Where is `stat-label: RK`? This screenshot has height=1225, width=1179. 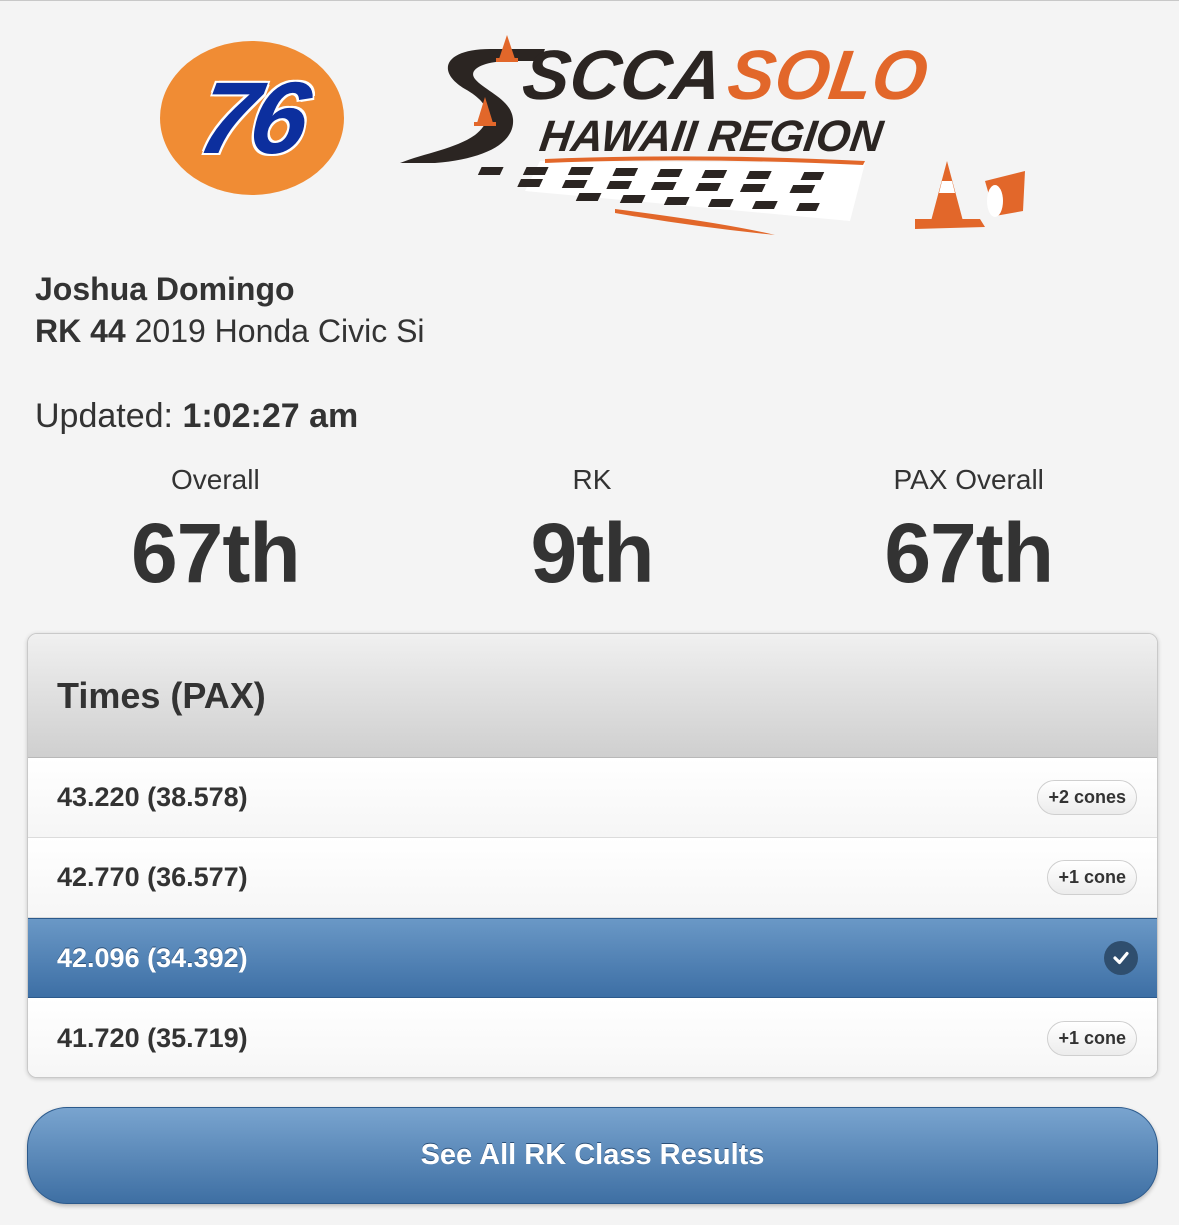 stat-label: RK is located at coordinates (592, 479).